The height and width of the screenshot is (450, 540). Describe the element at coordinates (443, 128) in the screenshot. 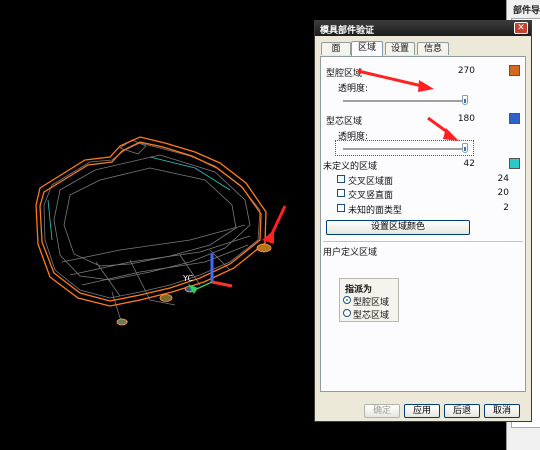

I see `annotation-arrow-core` at that location.